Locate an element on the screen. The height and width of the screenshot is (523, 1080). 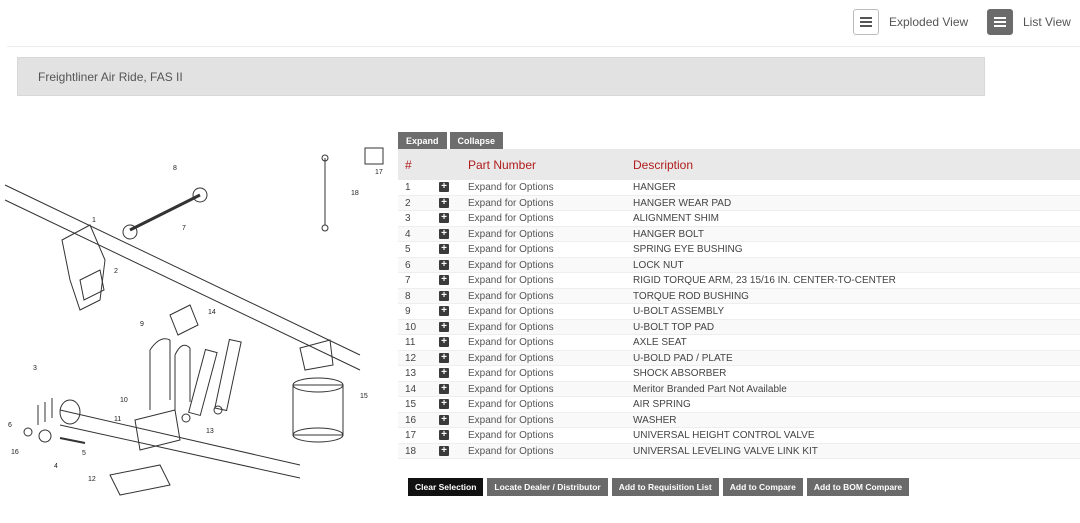
row-number: 5 is located at coordinates (408, 249).